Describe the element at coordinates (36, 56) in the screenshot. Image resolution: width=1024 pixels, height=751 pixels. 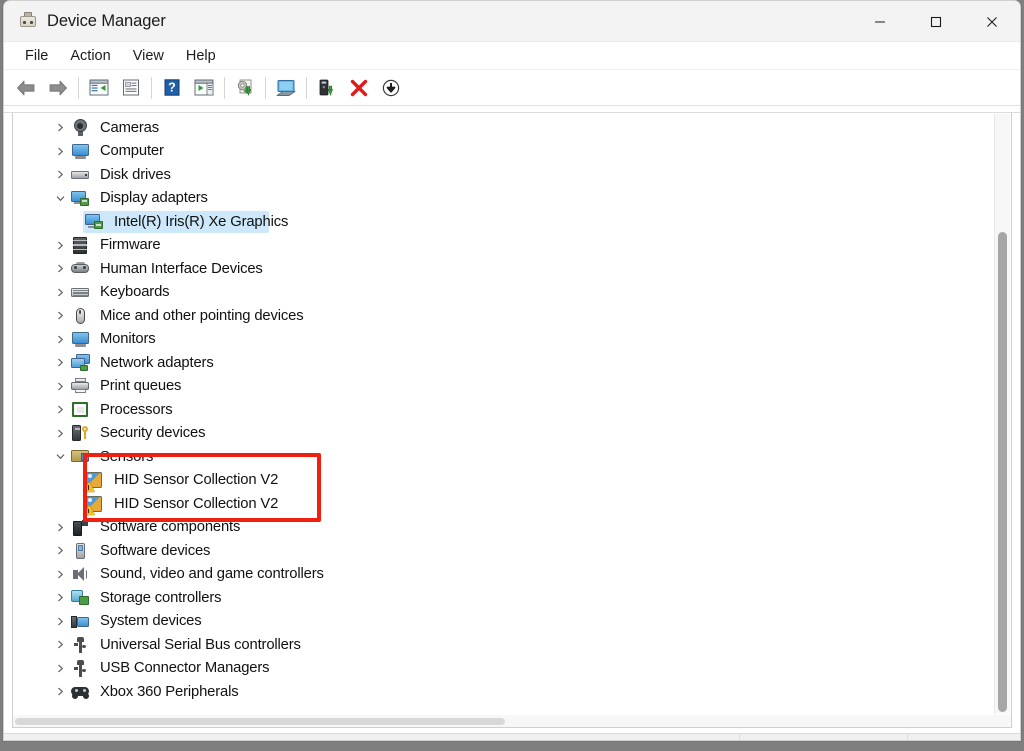
I see `menu-item-file: File` at that location.